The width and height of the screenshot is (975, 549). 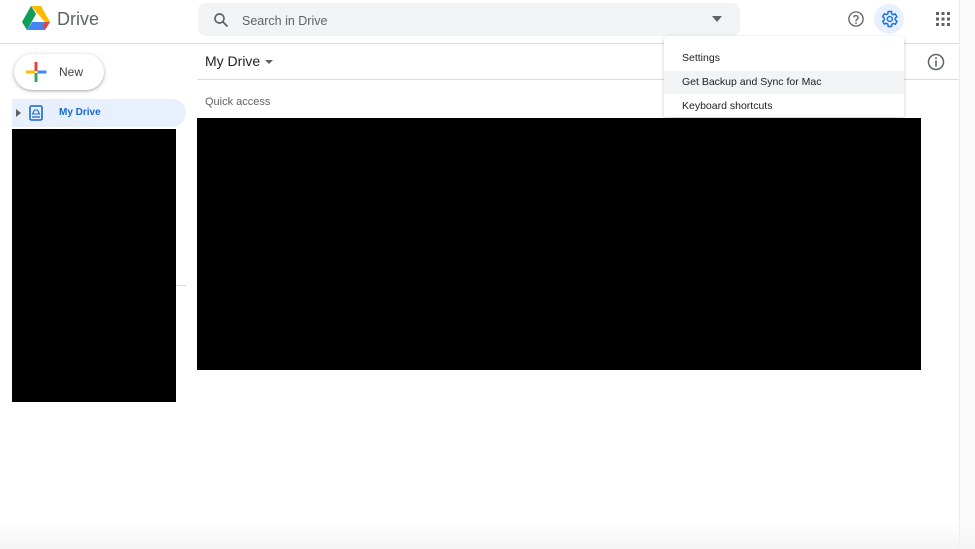 What do you see at coordinates (462, 21) in the screenshot?
I see `search-input` at bounding box center [462, 21].